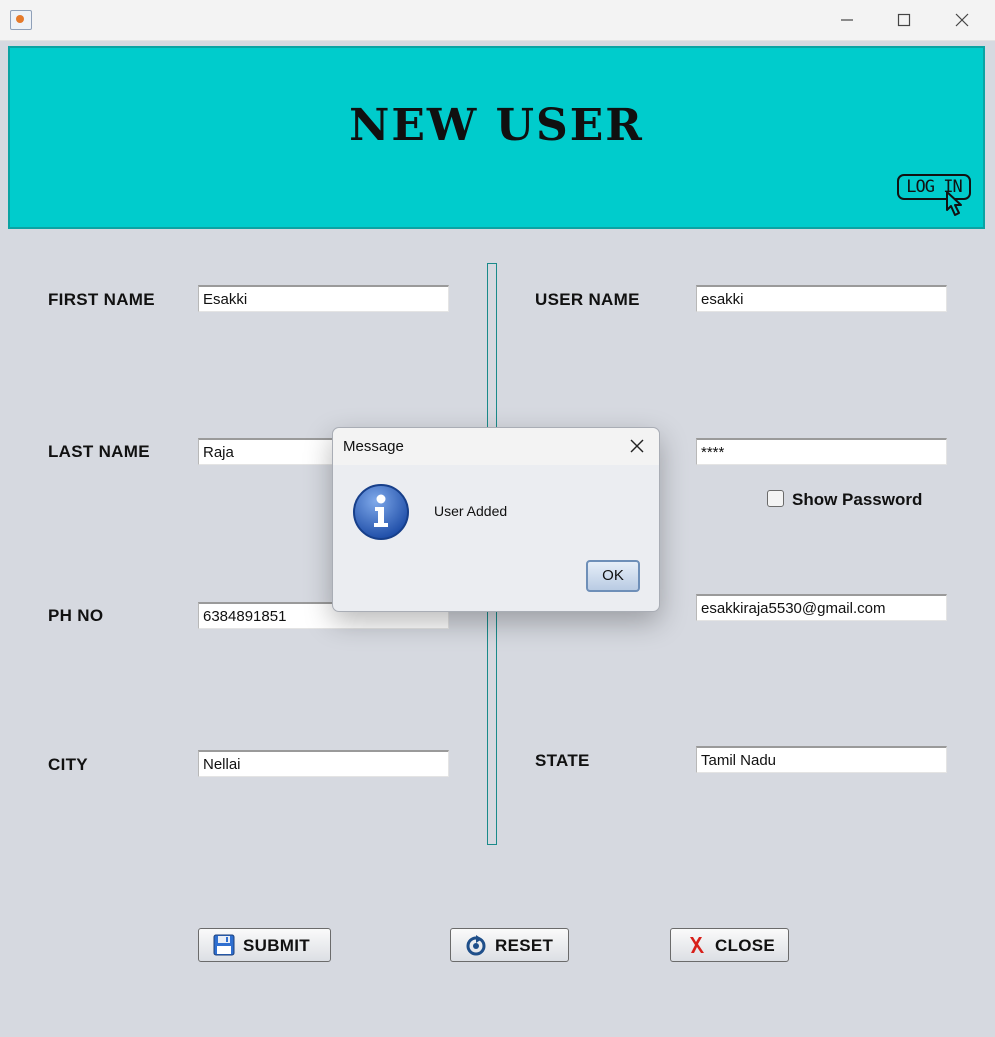 This screenshot has width=995, height=1037. Describe the element at coordinates (373, 446) in the screenshot. I see `dialog-title: Message` at that location.